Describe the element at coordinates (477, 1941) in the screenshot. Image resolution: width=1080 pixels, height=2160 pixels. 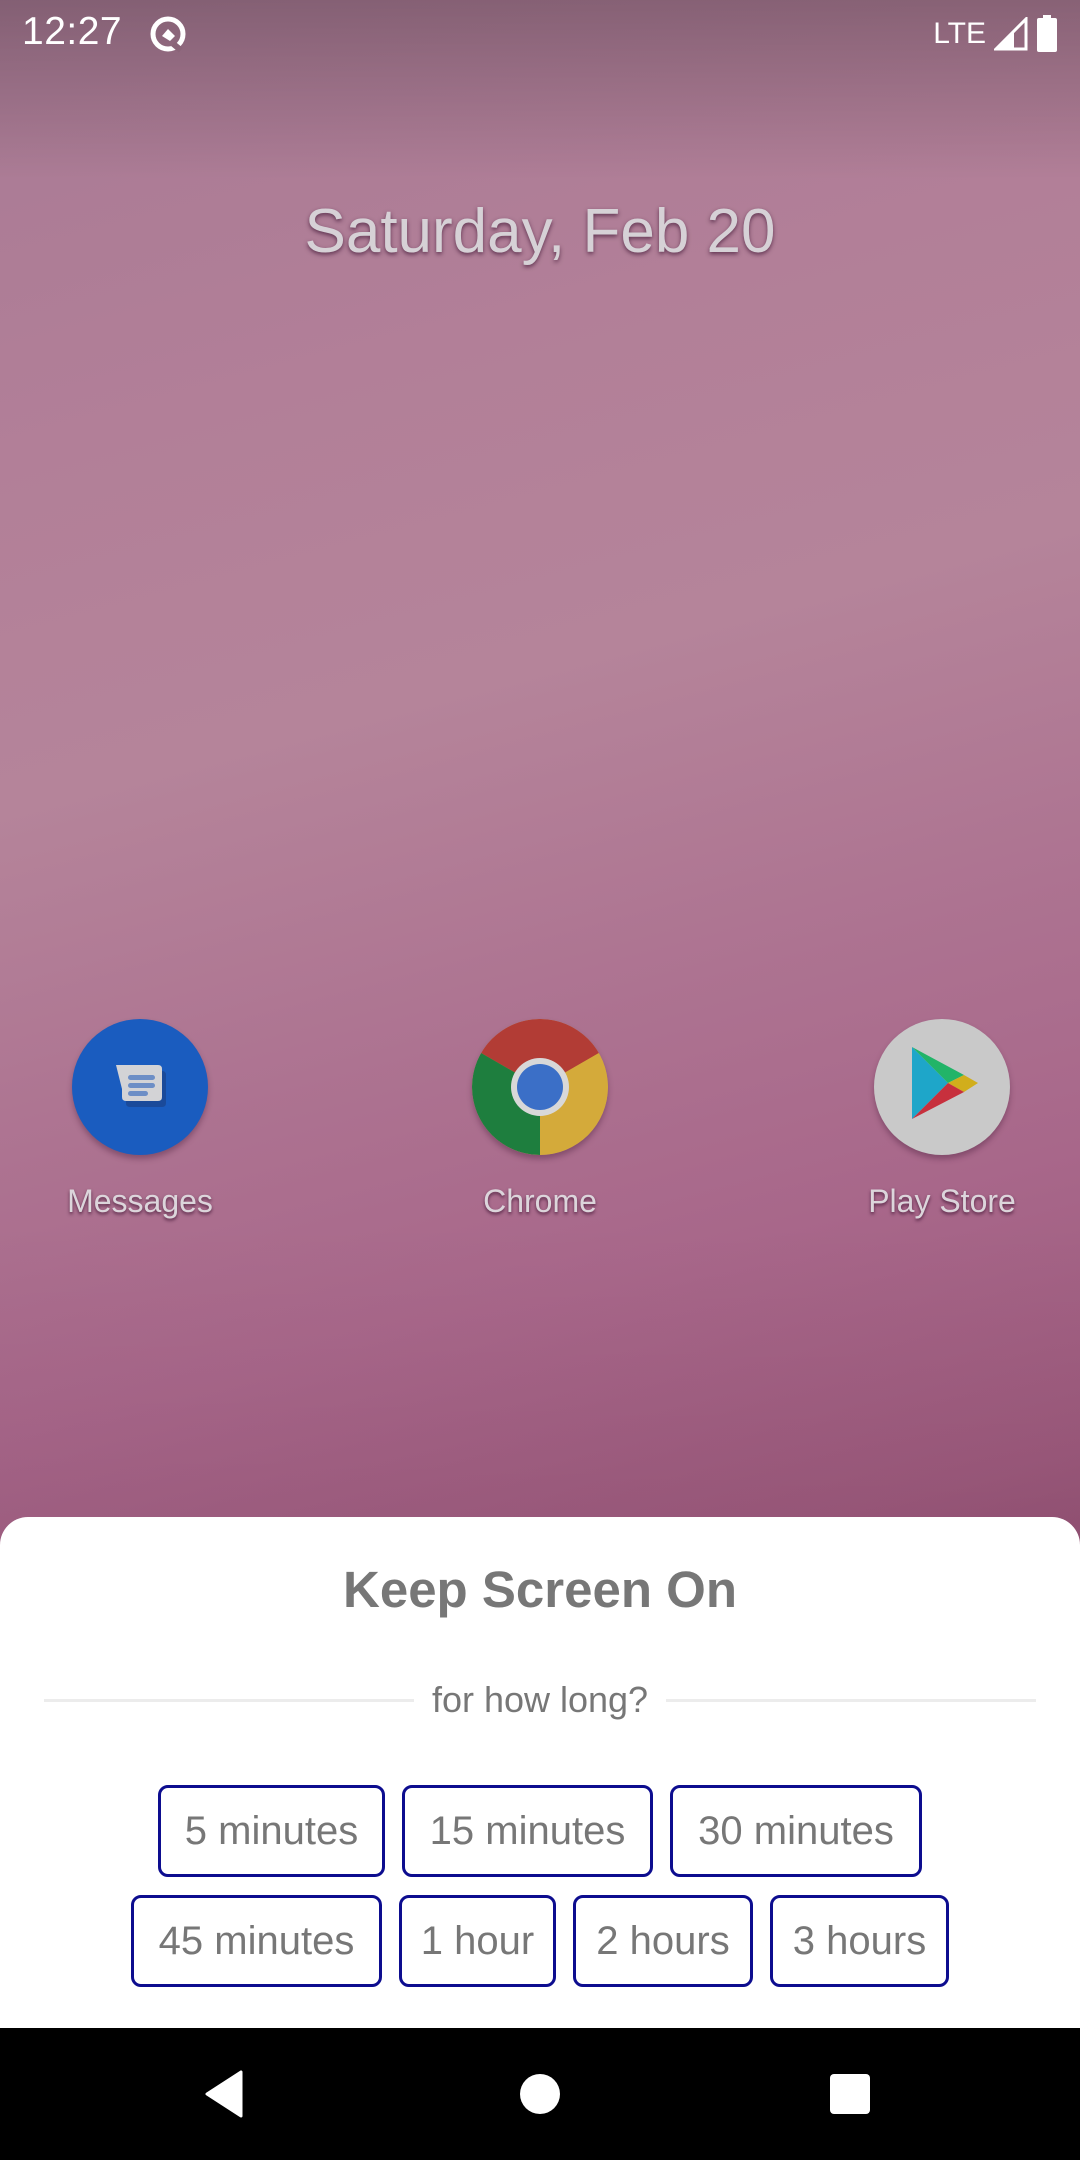
I see `option-1-hour: 1 hour` at that location.